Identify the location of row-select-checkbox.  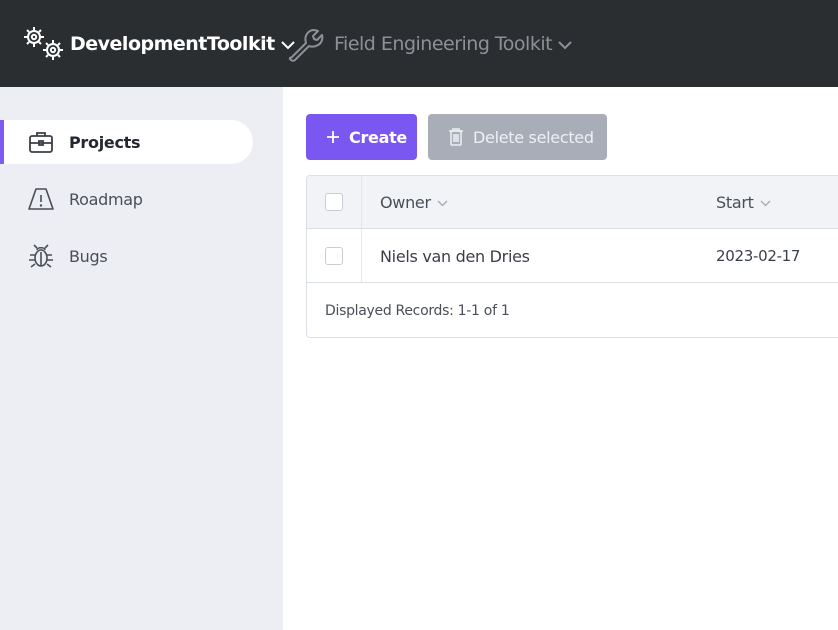
(334, 255).